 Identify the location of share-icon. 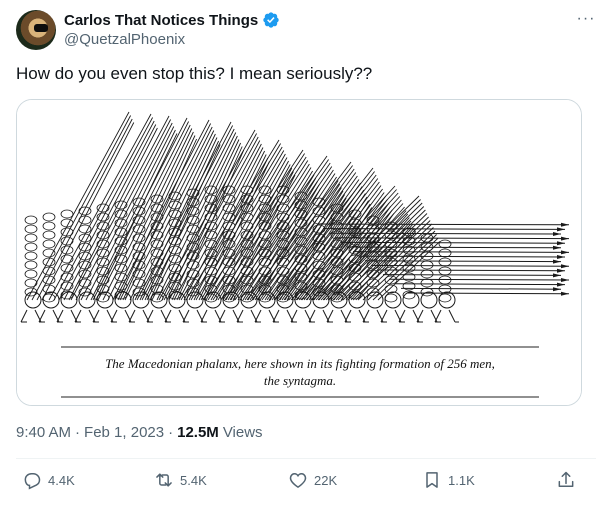
(566, 479).